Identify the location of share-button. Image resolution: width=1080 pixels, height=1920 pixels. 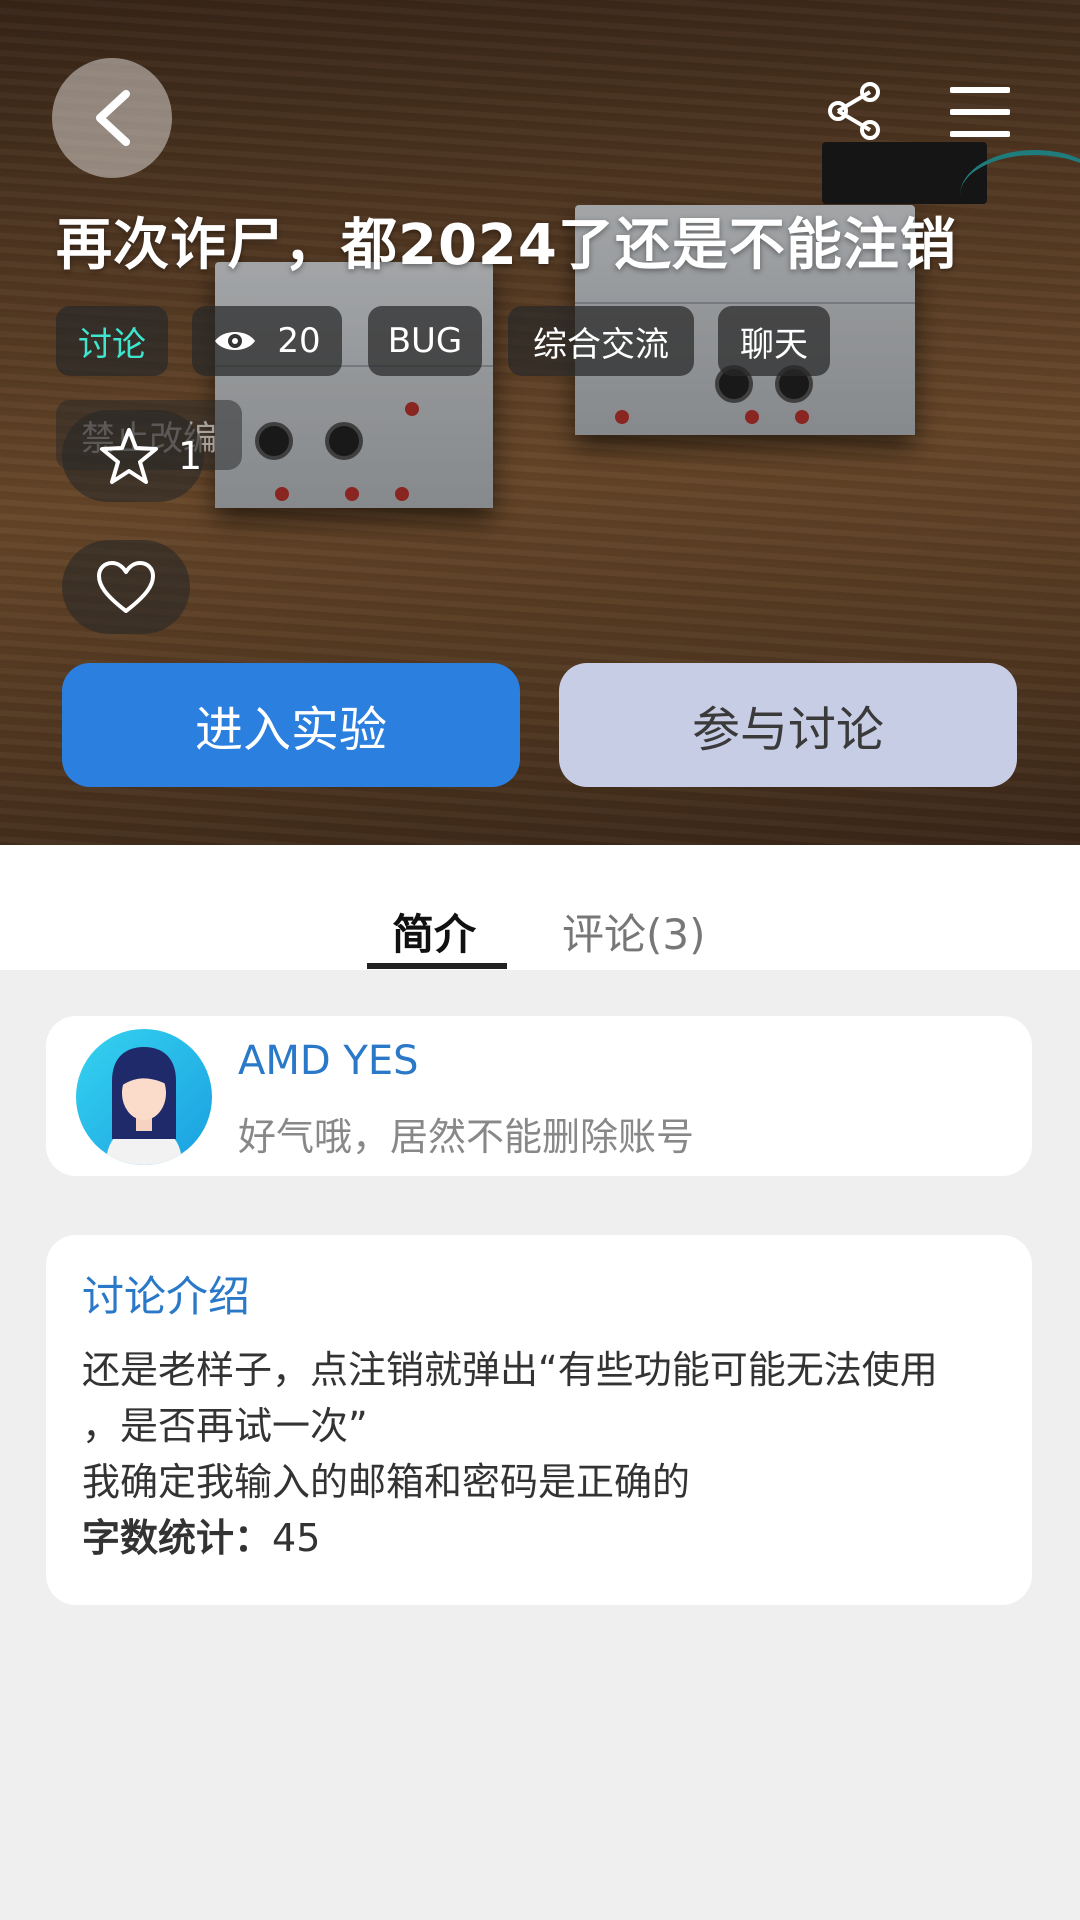
(856, 113).